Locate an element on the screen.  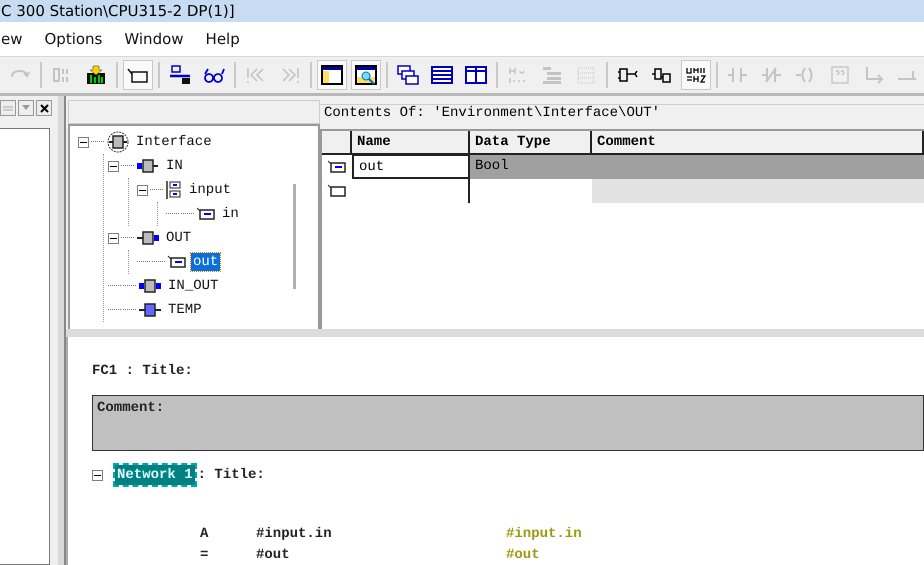
input-block-icon is located at coordinates (148, 166).